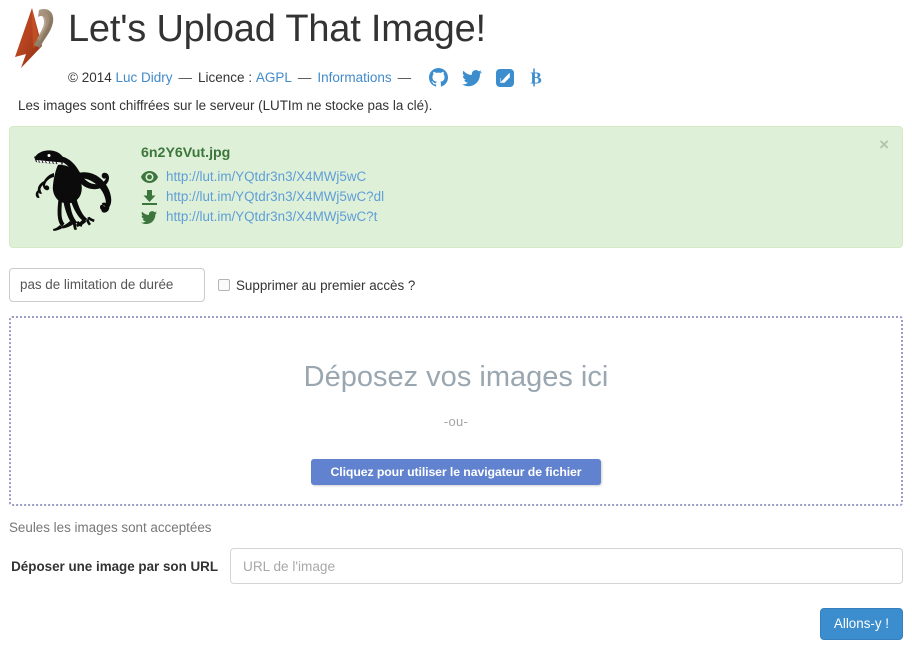 The image size is (912, 654). What do you see at coordinates (110, 527) in the screenshot?
I see `accepted-formats-note: Seules les images sont acceptées` at bounding box center [110, 527].